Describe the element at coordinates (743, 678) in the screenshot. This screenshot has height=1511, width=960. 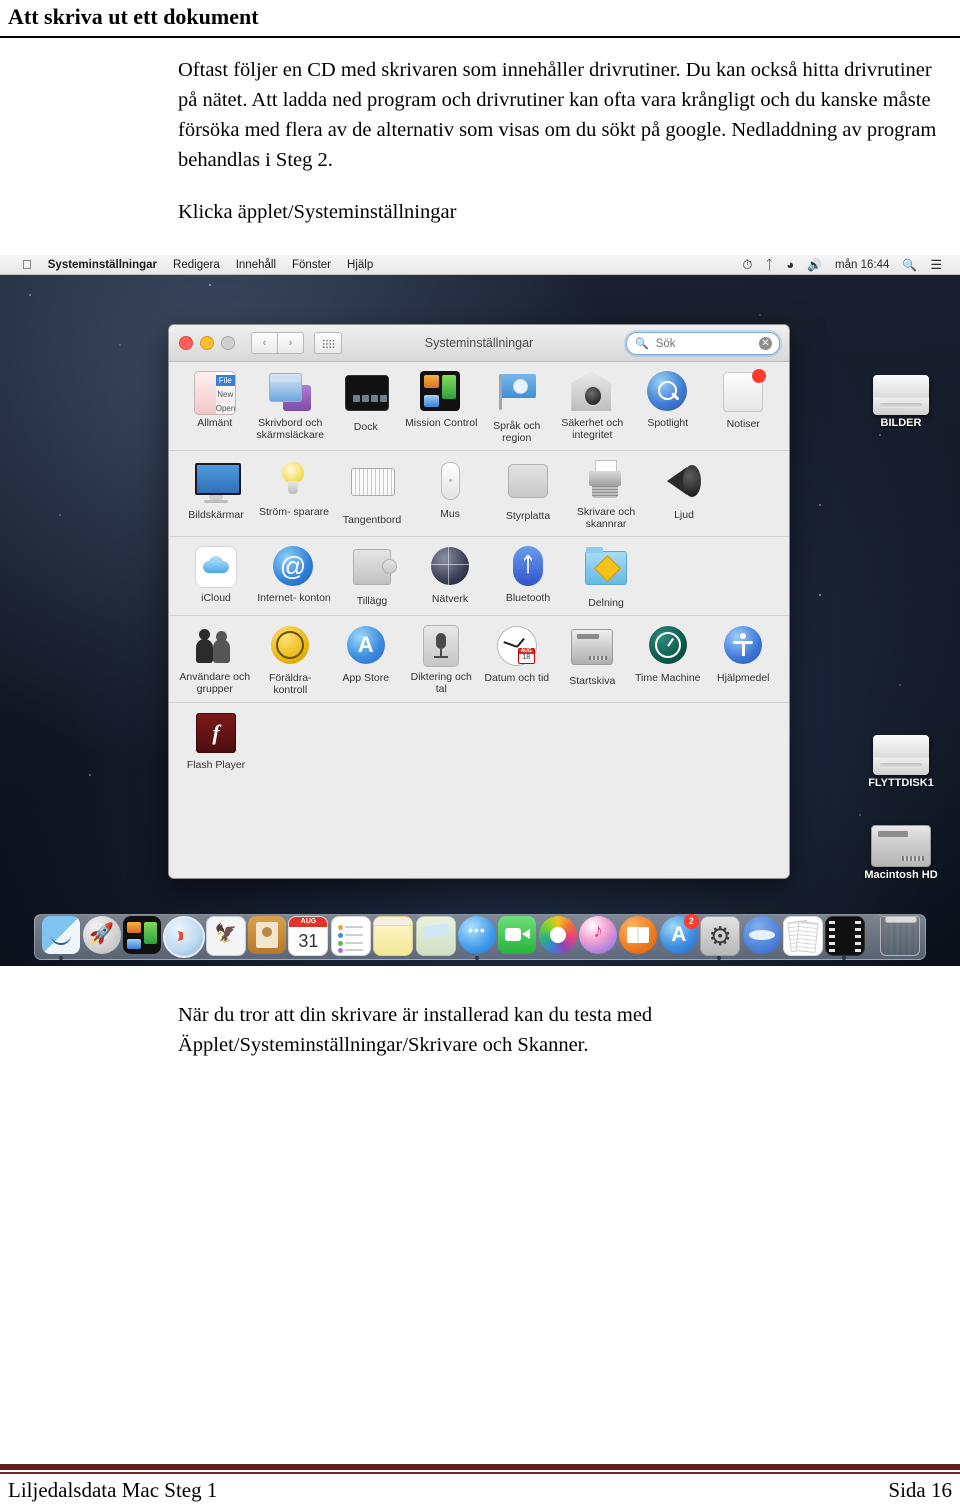
I see `pref-item-label: Hjälpmedel` at that location.